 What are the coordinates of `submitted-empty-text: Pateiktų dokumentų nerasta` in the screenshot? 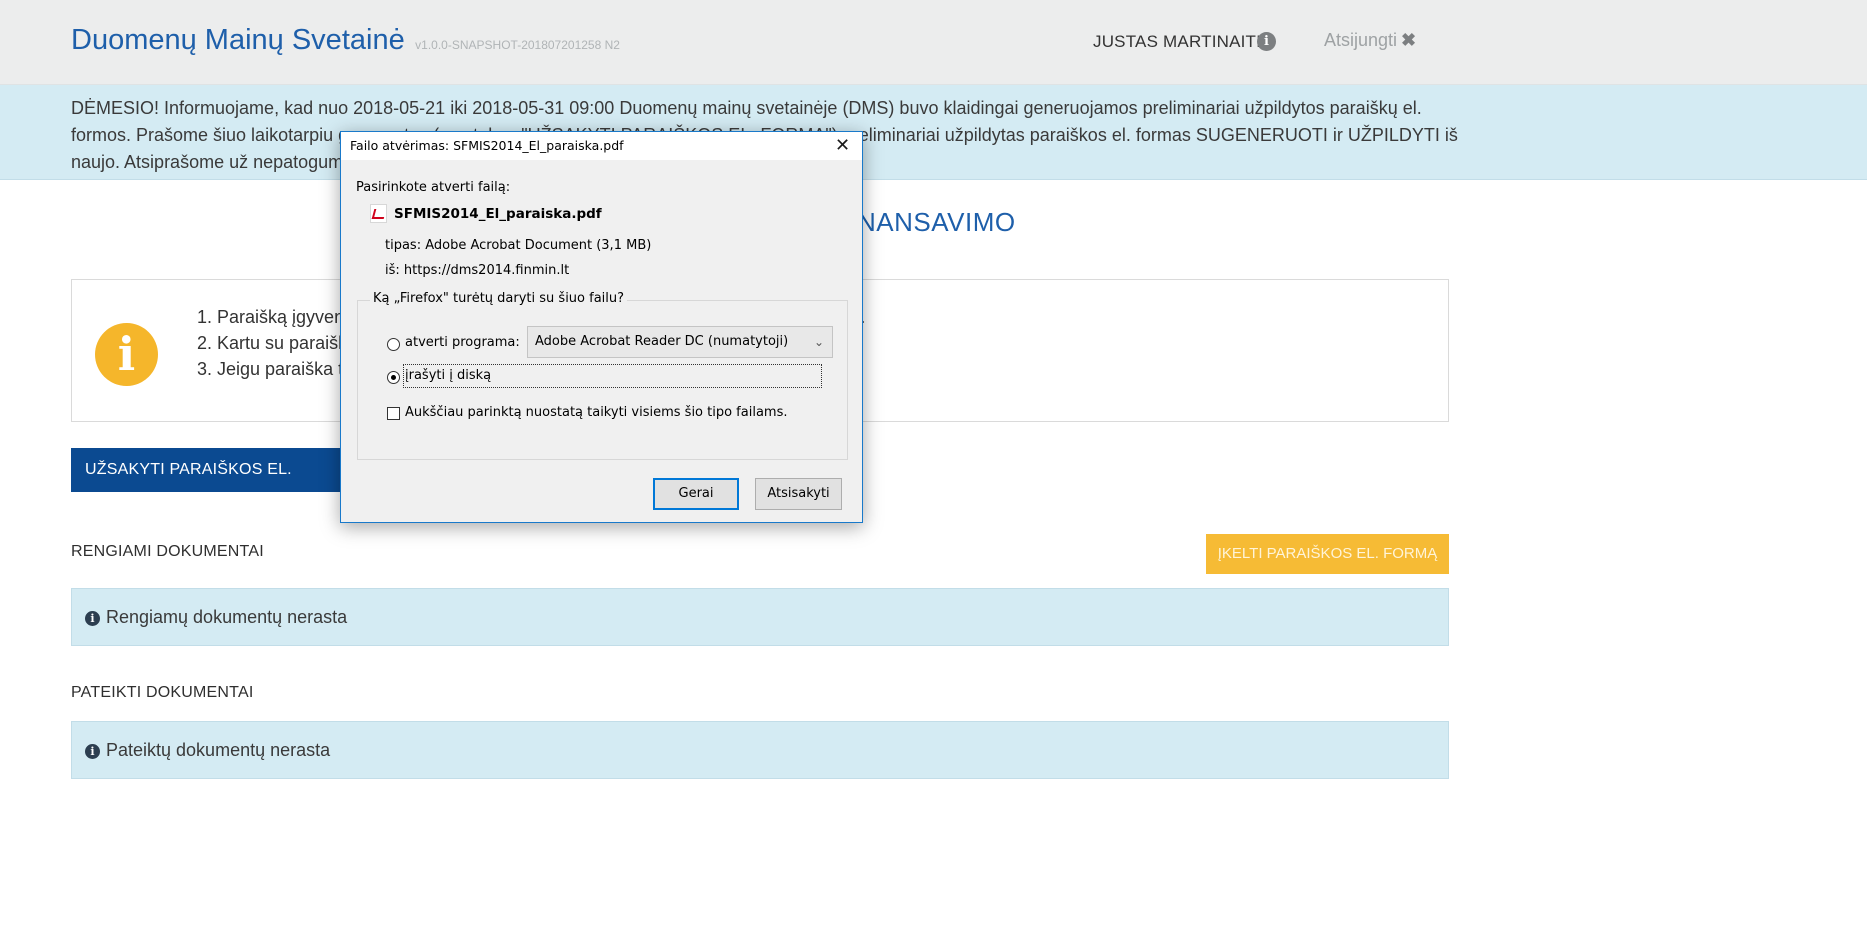 It's located at (218, 750).